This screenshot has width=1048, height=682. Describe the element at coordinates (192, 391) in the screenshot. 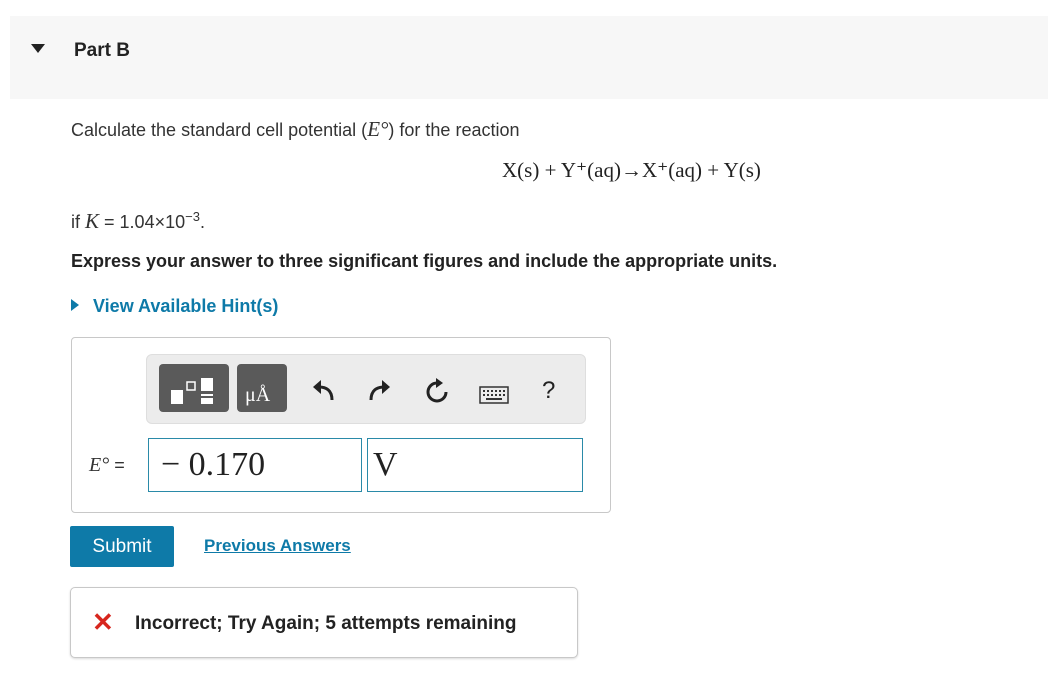

I see `templates-icon` at that location.